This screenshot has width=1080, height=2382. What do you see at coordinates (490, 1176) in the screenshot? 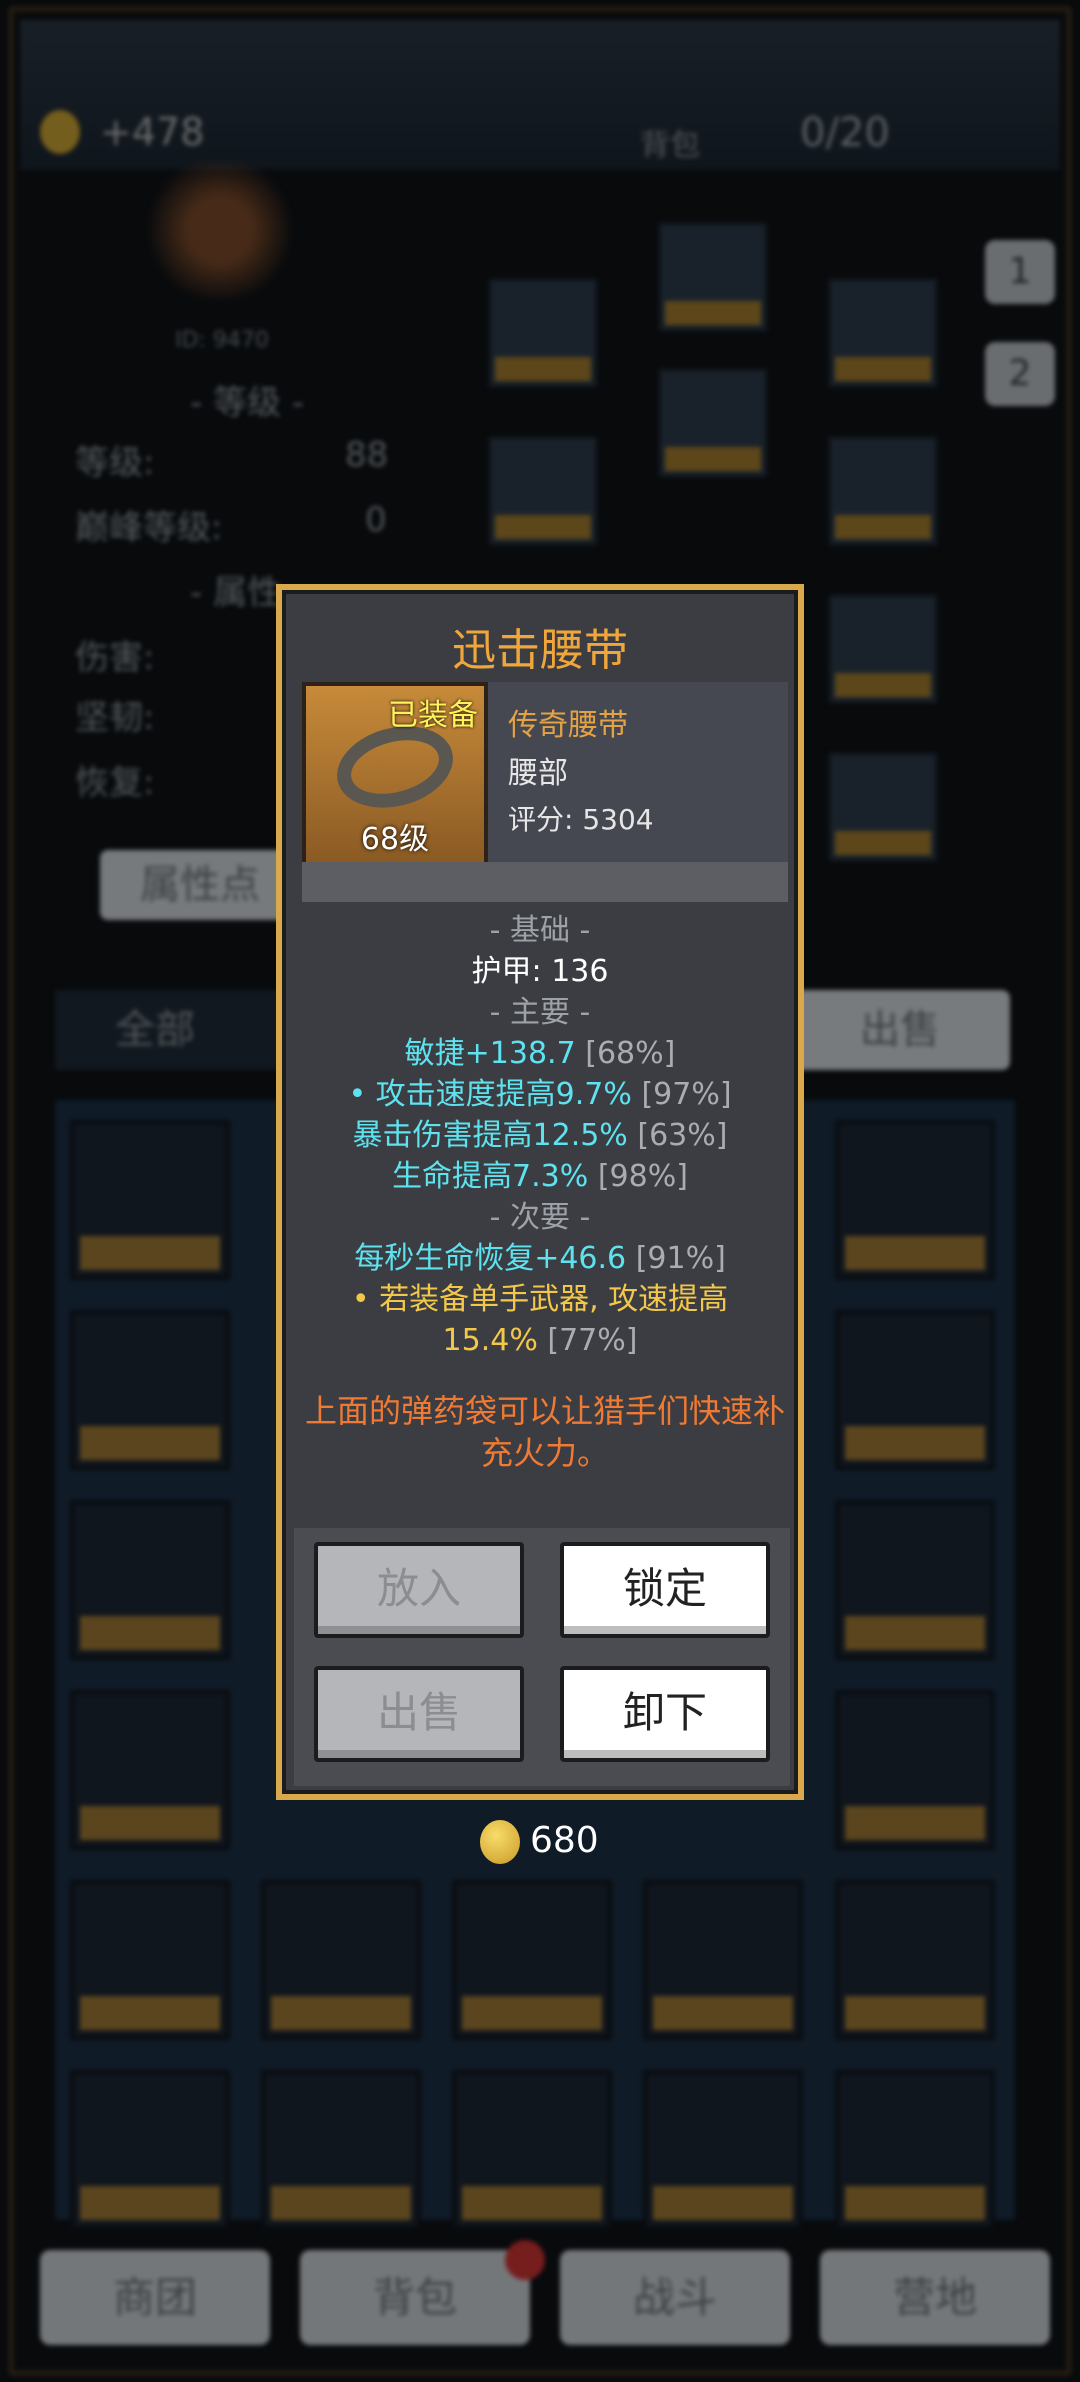
I see `main-stat-text: 生命提高7.3%` at bounding box center [490, 1176].